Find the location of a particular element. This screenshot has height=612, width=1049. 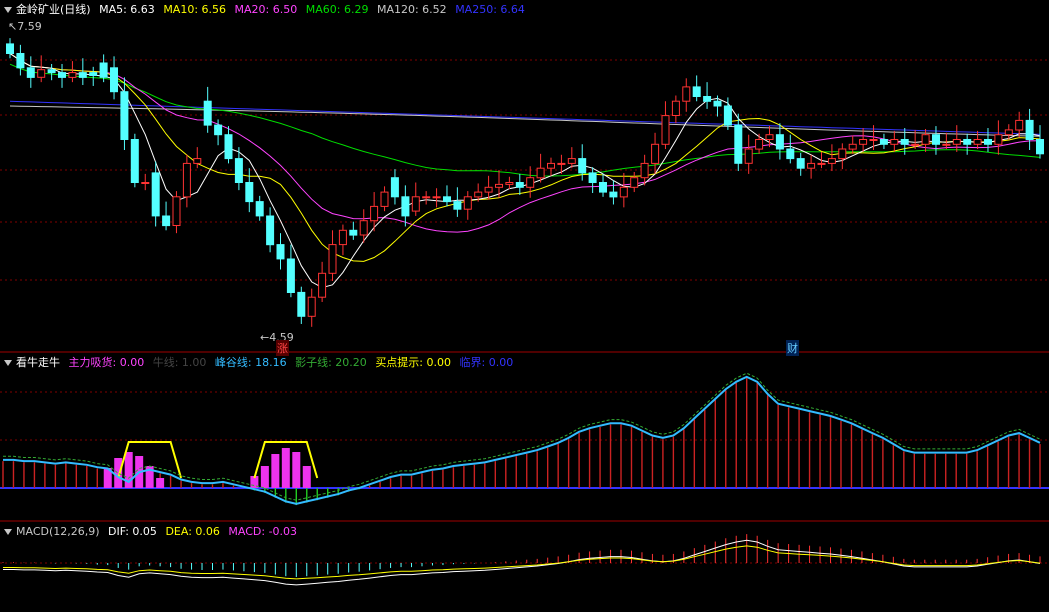

high-price-label: ↖7.59 is located at coordinates (25, 26).